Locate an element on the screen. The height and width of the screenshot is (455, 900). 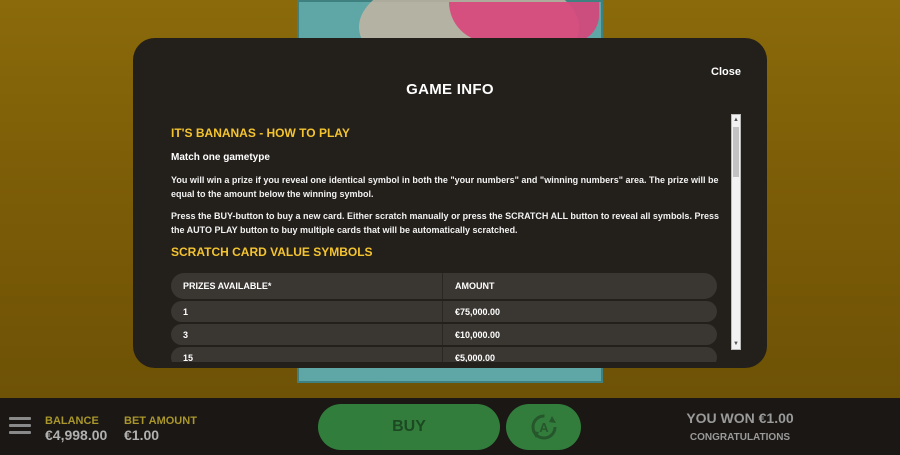
svg-text: A is located at coordinates (544, 427).